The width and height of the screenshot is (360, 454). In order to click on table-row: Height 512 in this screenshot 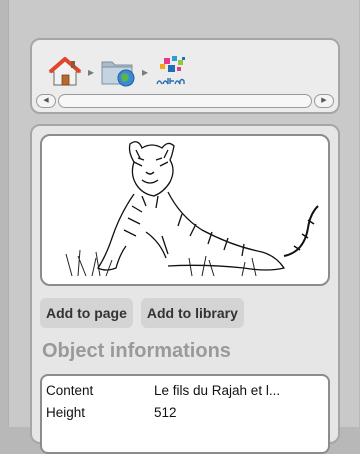, I will do `click(185, 412)`.